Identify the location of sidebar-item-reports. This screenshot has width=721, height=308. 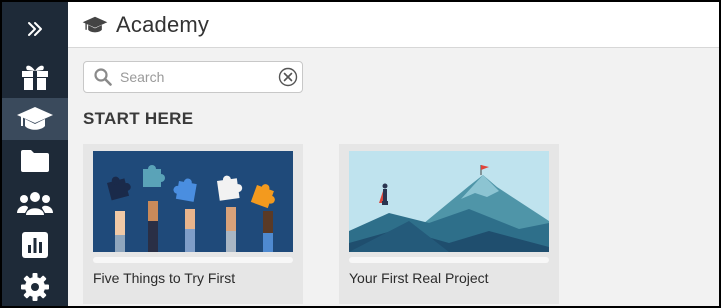
(35, 245).